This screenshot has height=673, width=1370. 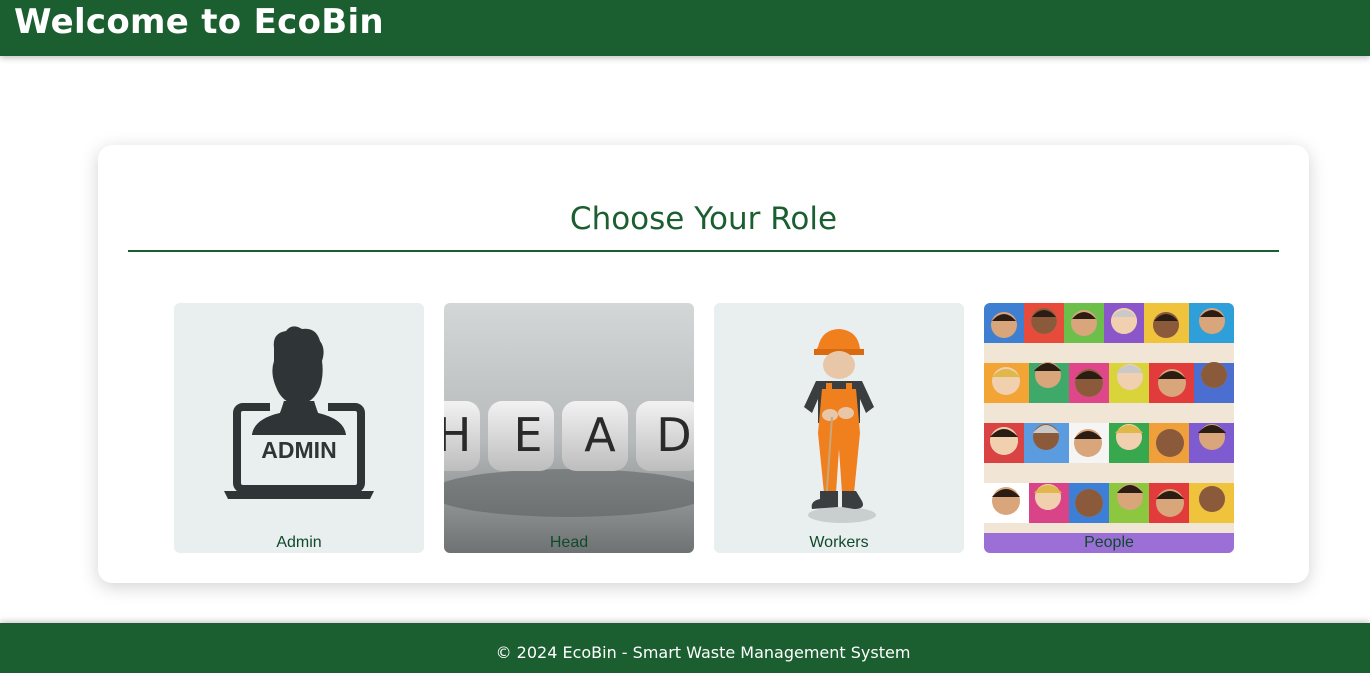 I want to click on role-card-people: People, so click(x=1109, y=428).